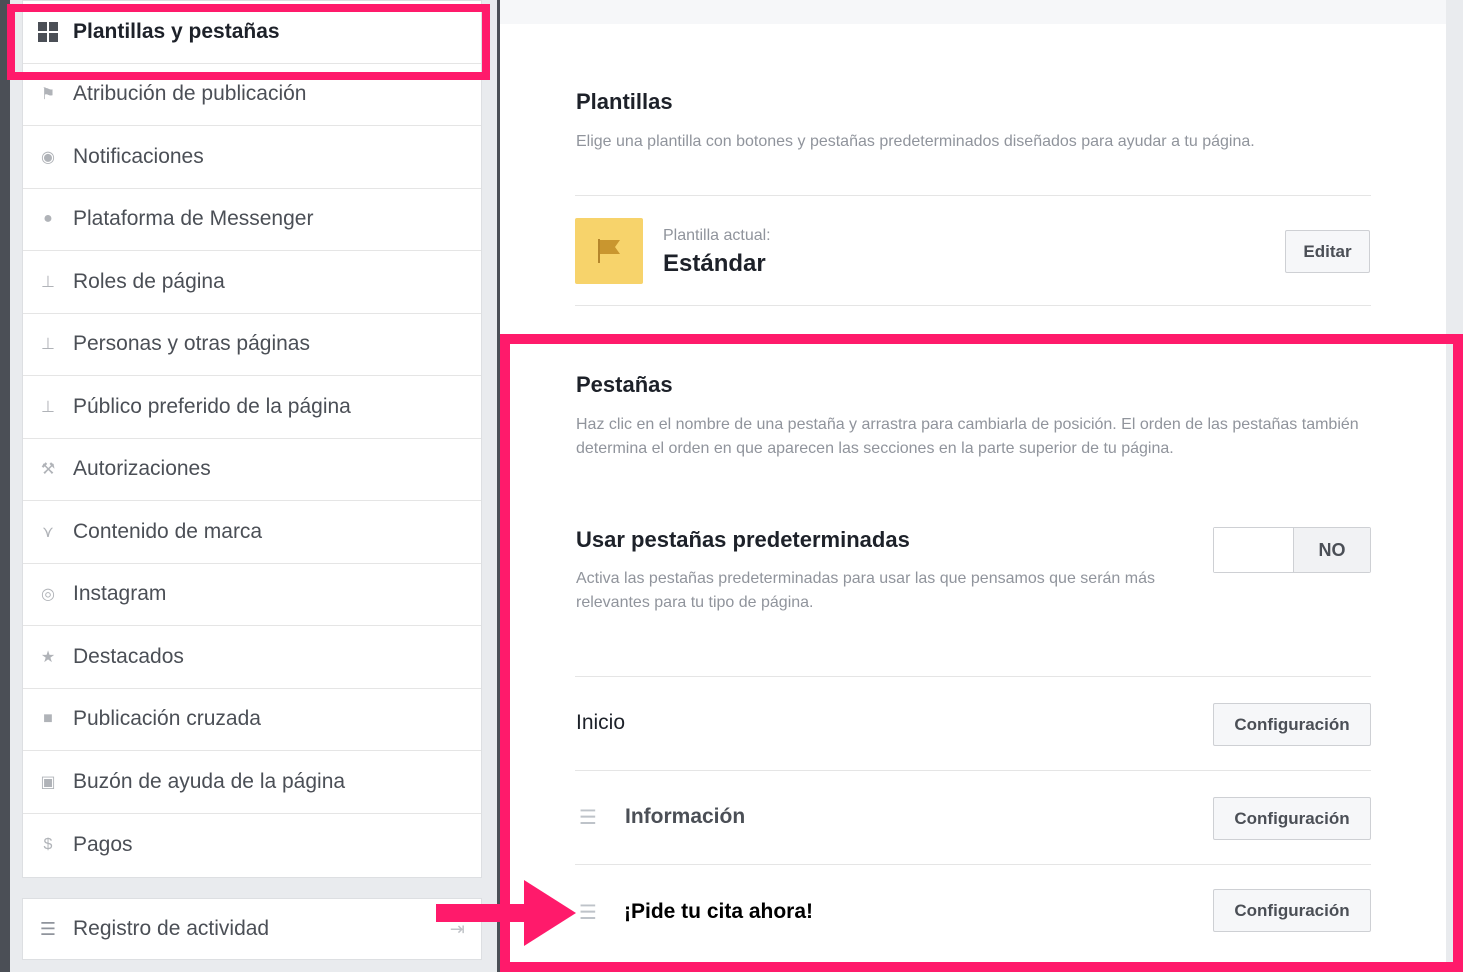 Image resolution: width=1463 pixels, height=972 pixels. I want to click on sidebar-item-branded-content: ⋎ Contenido de marca, so click(252, 532).